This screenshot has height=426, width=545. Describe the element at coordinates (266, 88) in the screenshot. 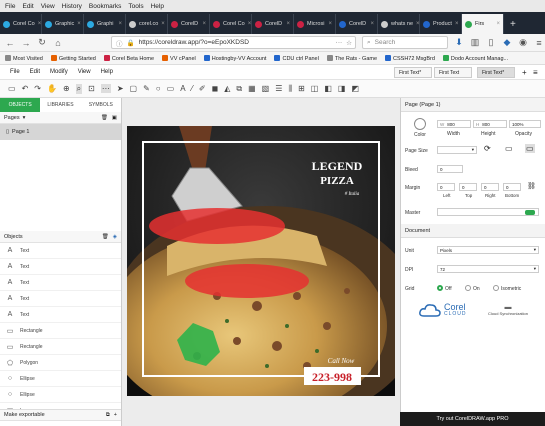

I see `ungroup-icon: ▧` at that location.